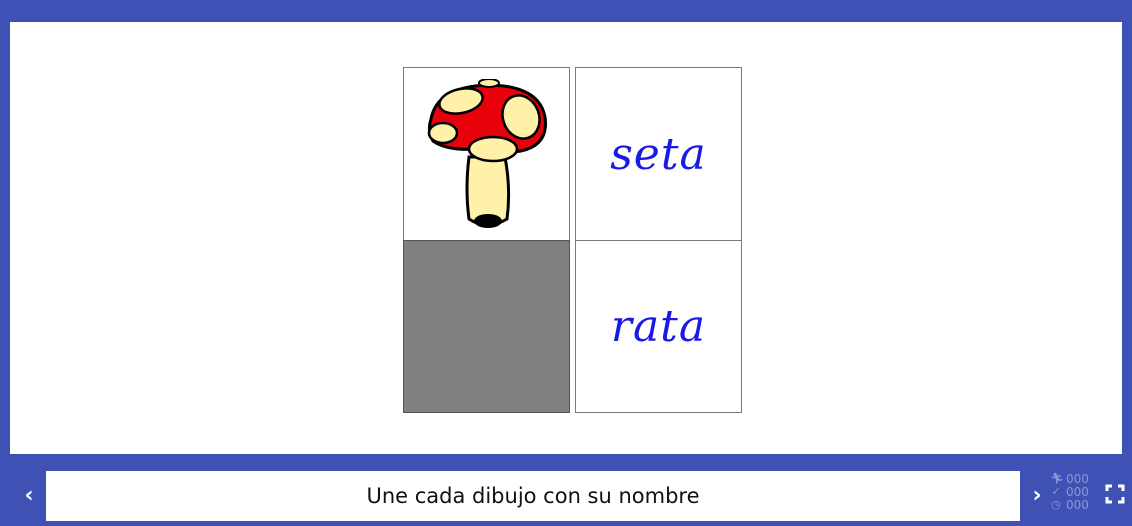 The image size is (1132, 526). Describe the element at coordinates (1056, 491) in the screenshot. I see `check-icon: ✓` at that location.